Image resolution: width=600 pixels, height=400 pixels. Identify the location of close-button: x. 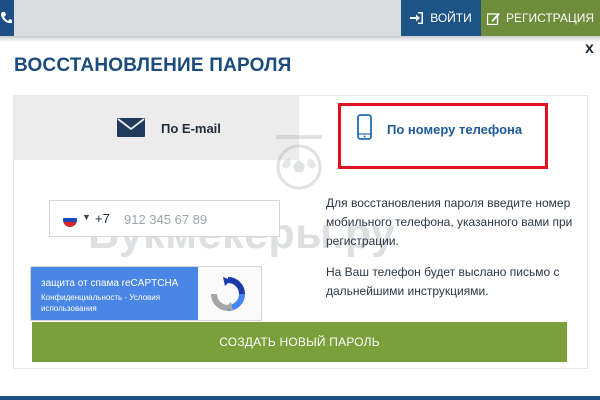
(589, 49).